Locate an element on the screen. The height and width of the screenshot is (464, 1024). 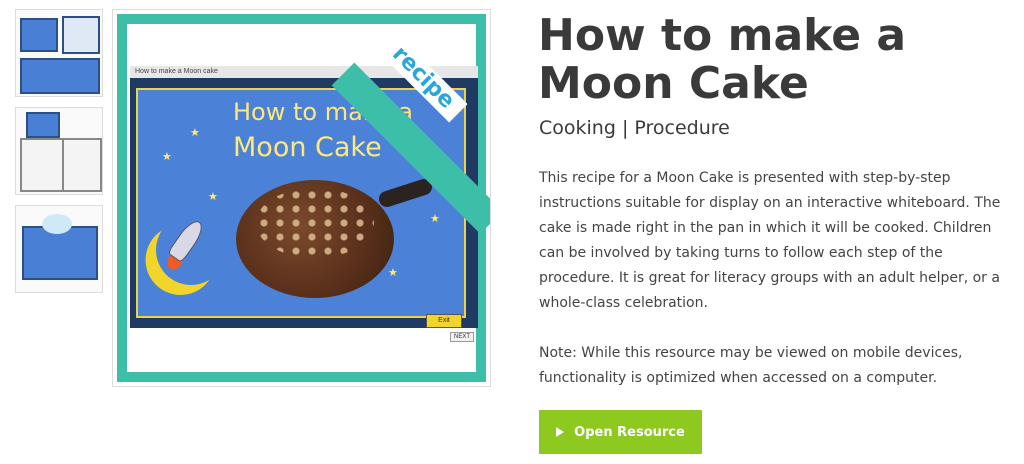
open-resource-button: Open Resource is located at coordinates (620, 432).